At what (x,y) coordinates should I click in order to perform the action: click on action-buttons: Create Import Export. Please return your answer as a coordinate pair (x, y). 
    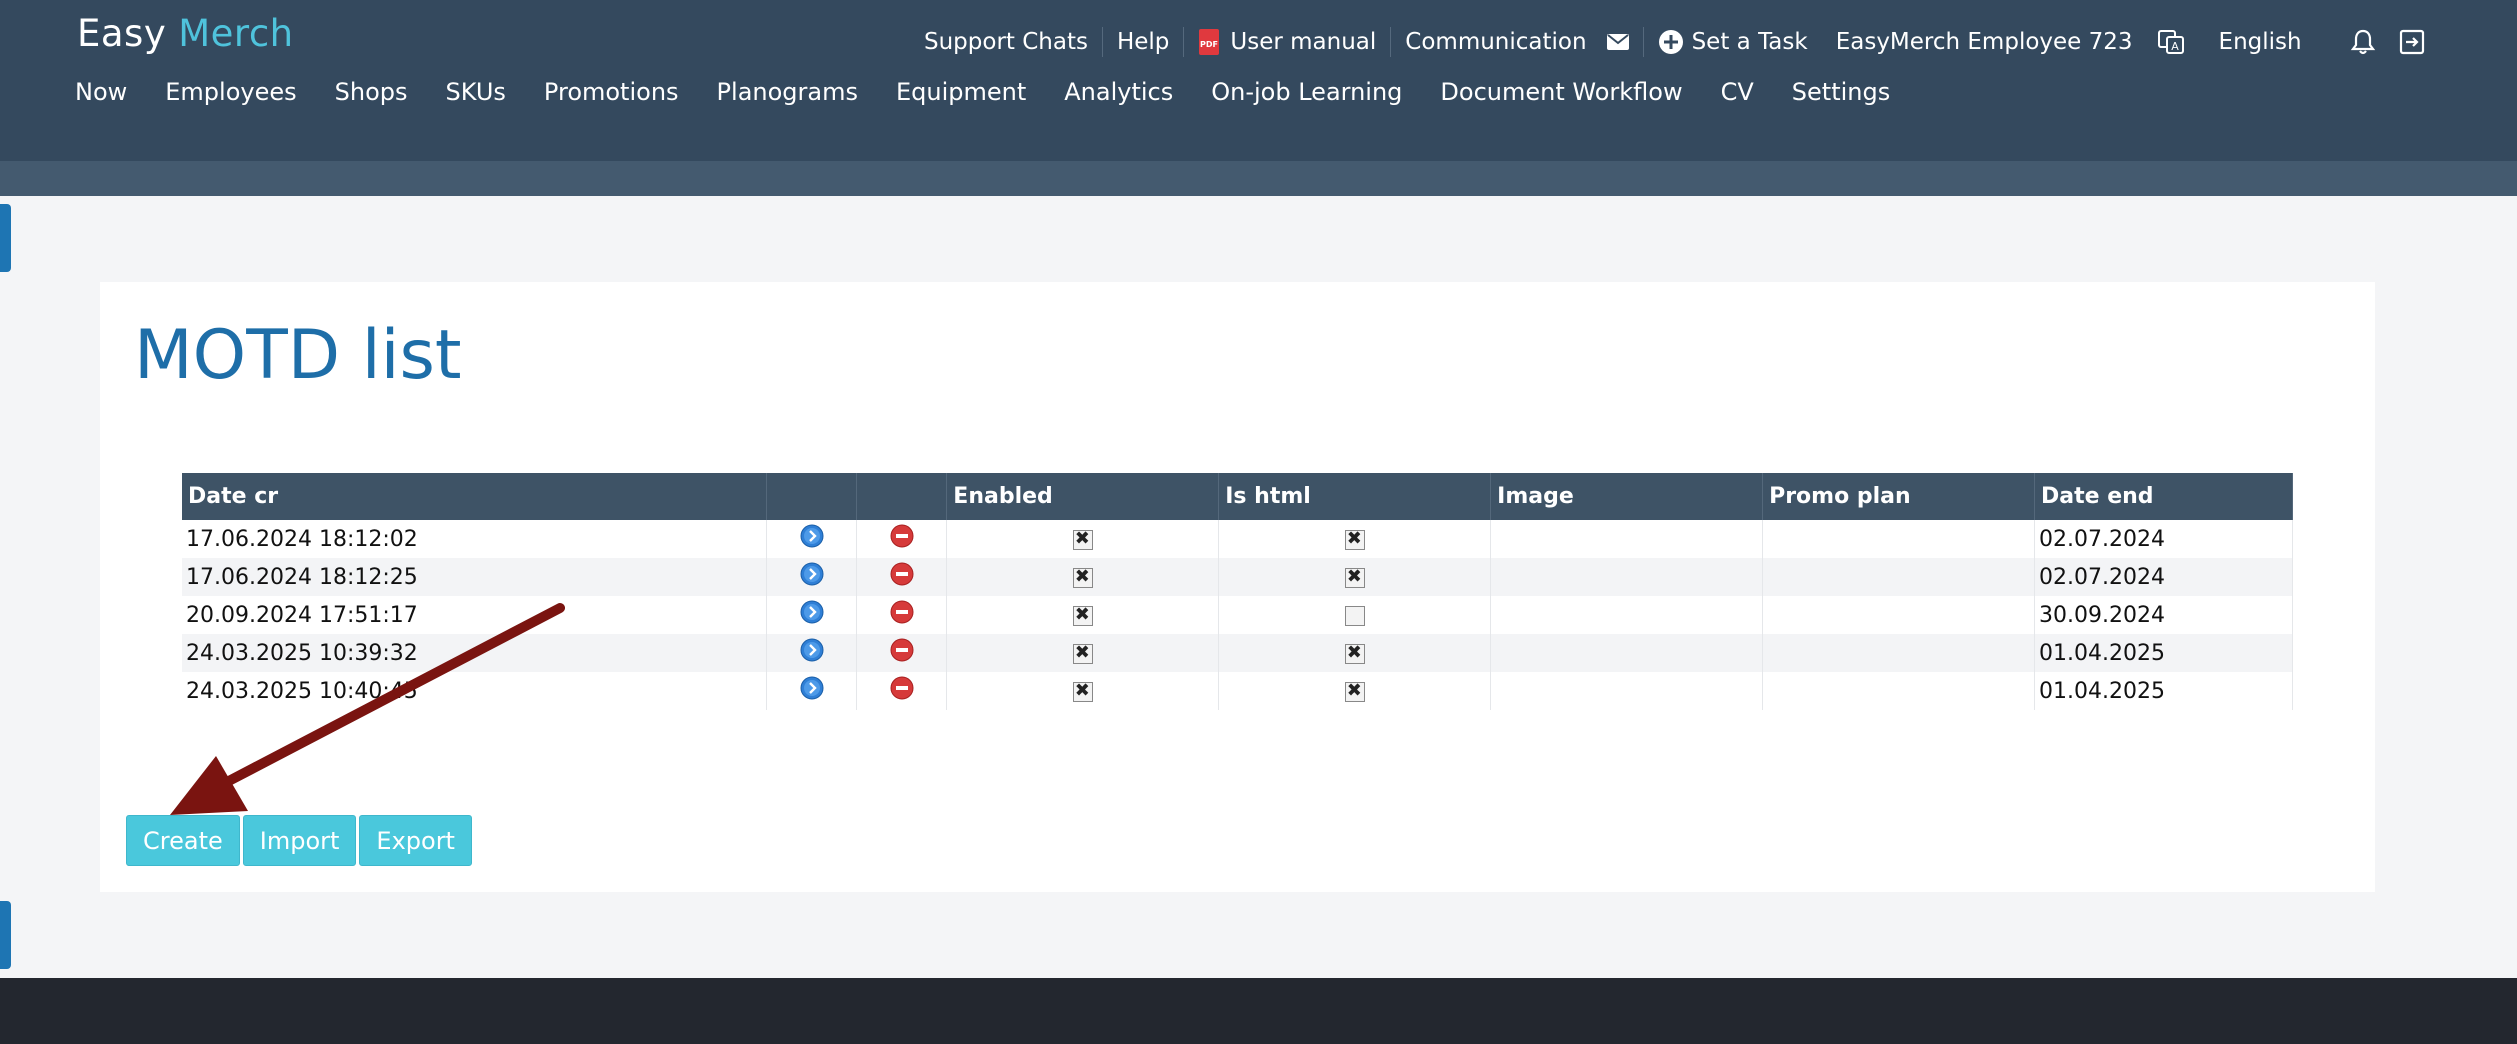
    Looking at the image, I should click on (299, 840).